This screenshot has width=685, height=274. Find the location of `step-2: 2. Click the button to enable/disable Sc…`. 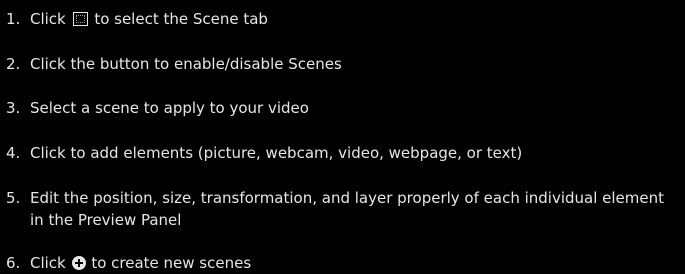

step-2: 2. Click the button to enable/disable Sc… is located at coordinates (343, 64).